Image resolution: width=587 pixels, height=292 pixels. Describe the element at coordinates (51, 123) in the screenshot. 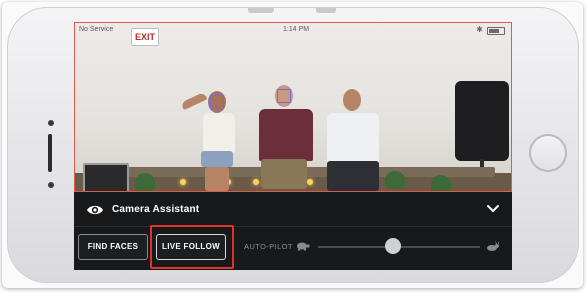

I see `front-camera` at that location.